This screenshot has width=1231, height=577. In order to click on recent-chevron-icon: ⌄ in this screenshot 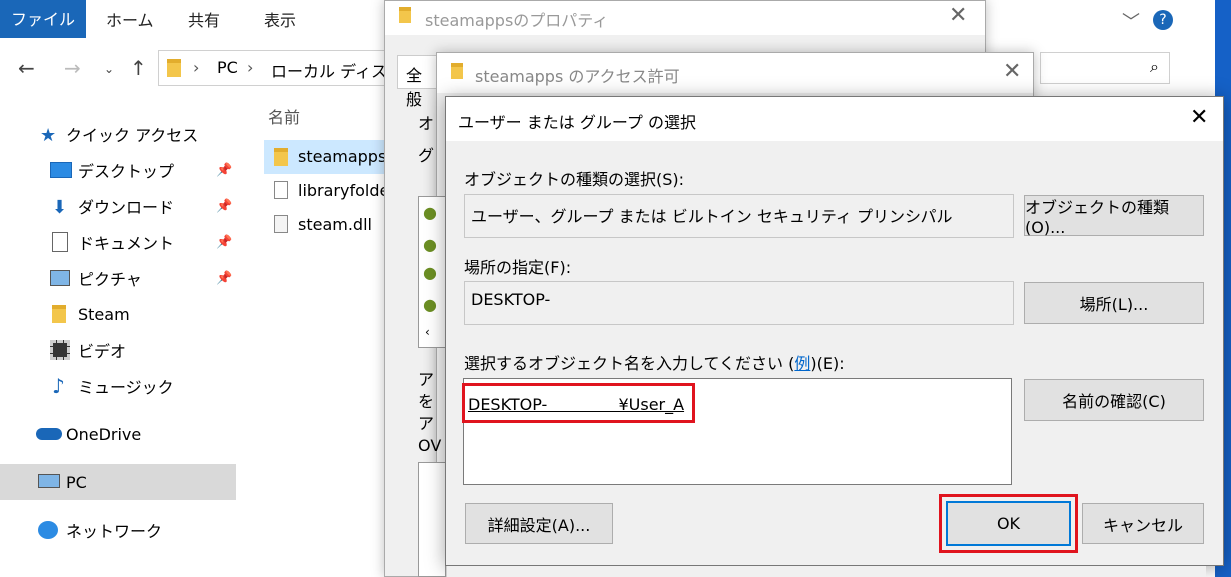, I will do `click(109, 69)`.